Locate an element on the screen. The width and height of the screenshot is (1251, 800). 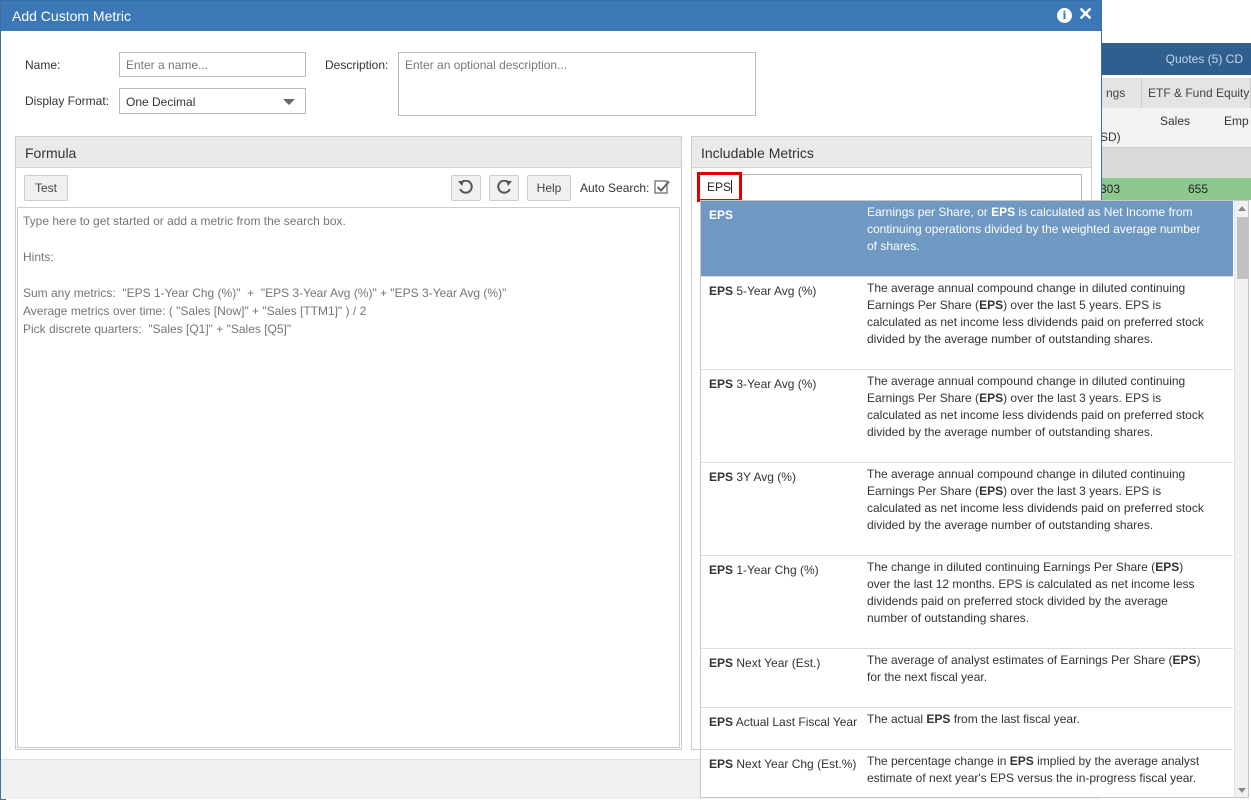
redo-button is located at coordinates (504, 188).